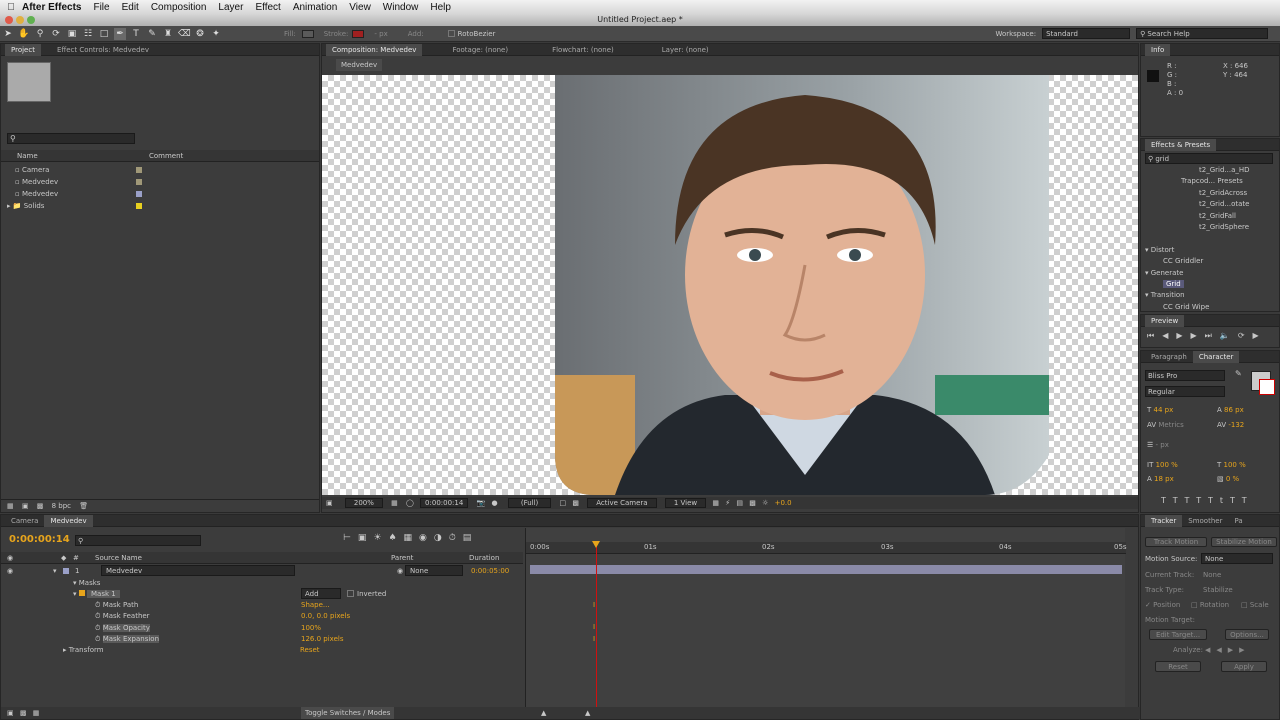 Image resolution: width=1280 pixels, height=720 pixels. Describe the element at coordinates (1238, 521) in the screenshot. I see `tab-more: Pa` at that location.